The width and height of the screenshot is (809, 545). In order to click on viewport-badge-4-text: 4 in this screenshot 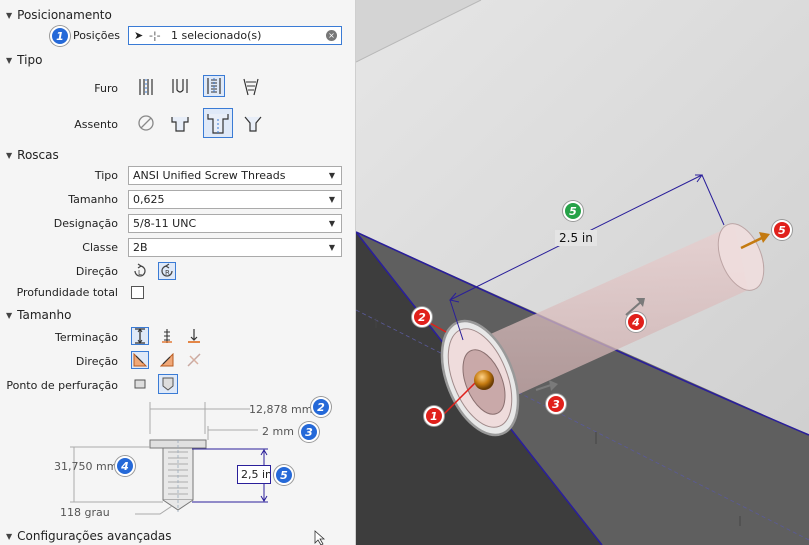, I will do `click(636, 322)`.